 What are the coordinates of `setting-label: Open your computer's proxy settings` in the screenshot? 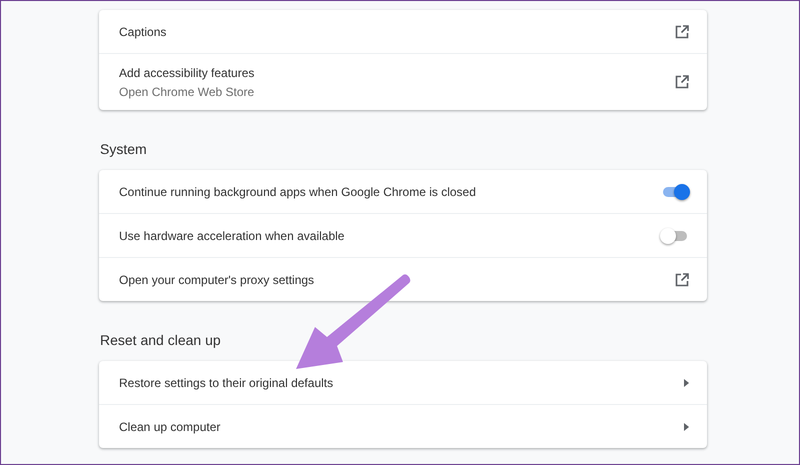 It's located at (216, 279).